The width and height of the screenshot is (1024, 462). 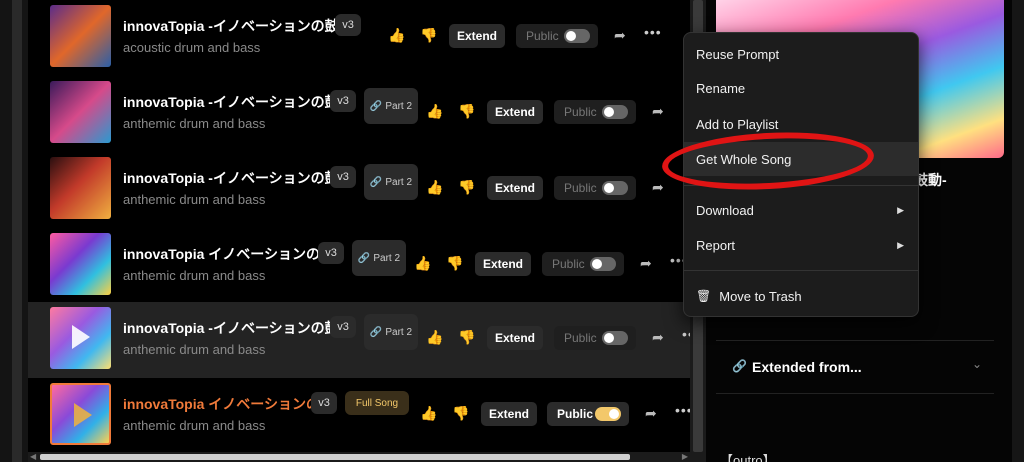 What do you see at coordinates (33, 456) in the screenshot?
I see `scroll-left-icon: ◀` at bounding box center [33, 456].